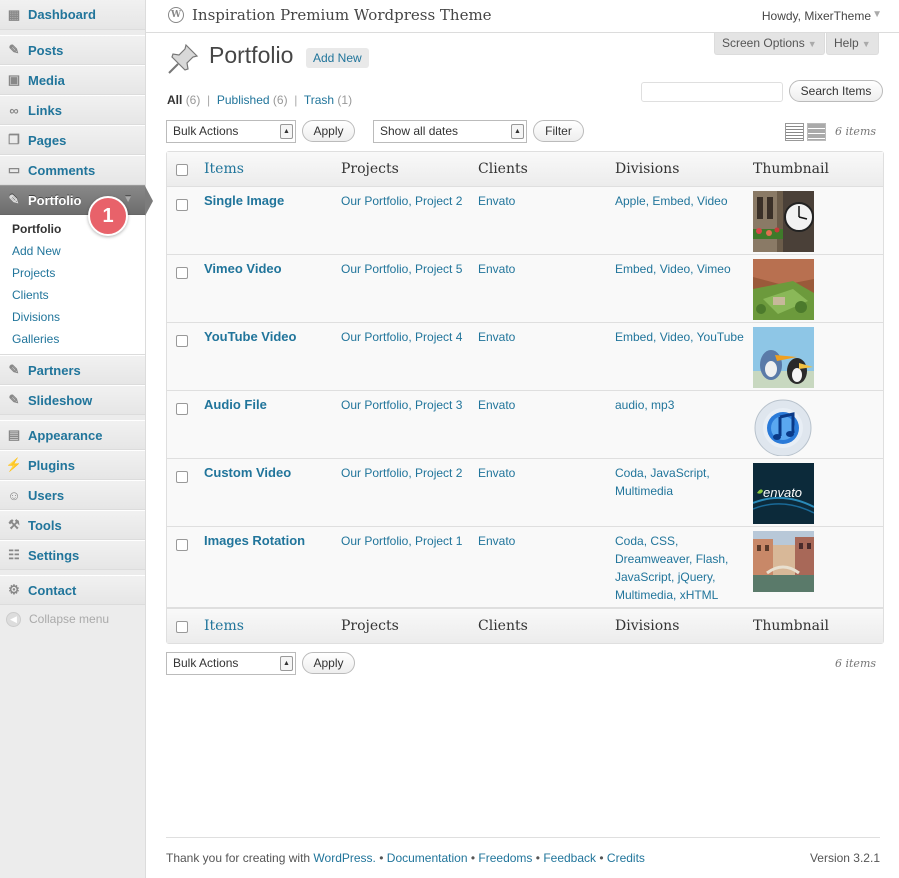 Image resolution: width=899 pixels, height=878 pixels. What do you see at coordinates (72, 80) in the screenshot?
I see `menu-media: ▣ Media` at bounding box center [72, 80].